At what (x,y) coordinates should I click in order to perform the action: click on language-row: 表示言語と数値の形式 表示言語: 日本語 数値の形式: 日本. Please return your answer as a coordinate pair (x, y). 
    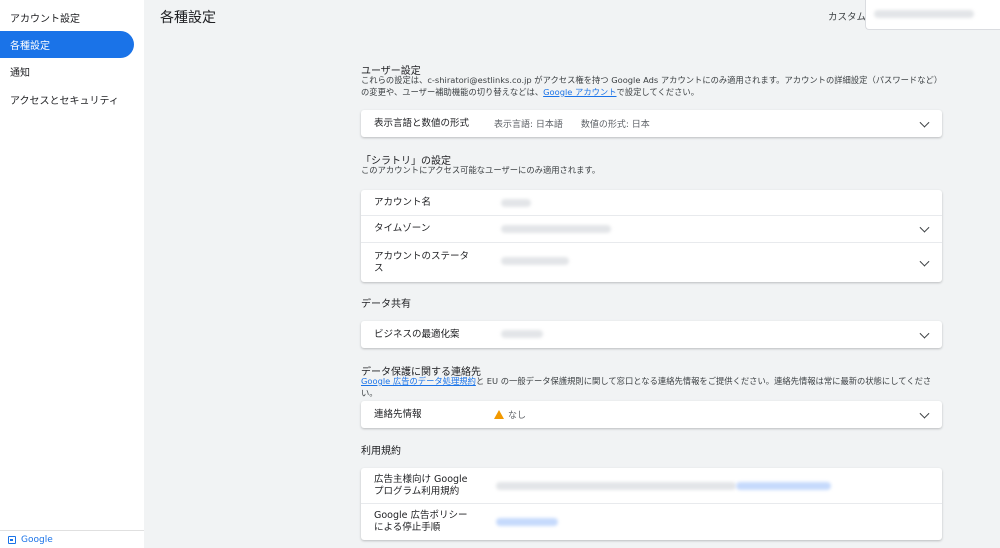
    Looking at the image, I should click on (651, 123).